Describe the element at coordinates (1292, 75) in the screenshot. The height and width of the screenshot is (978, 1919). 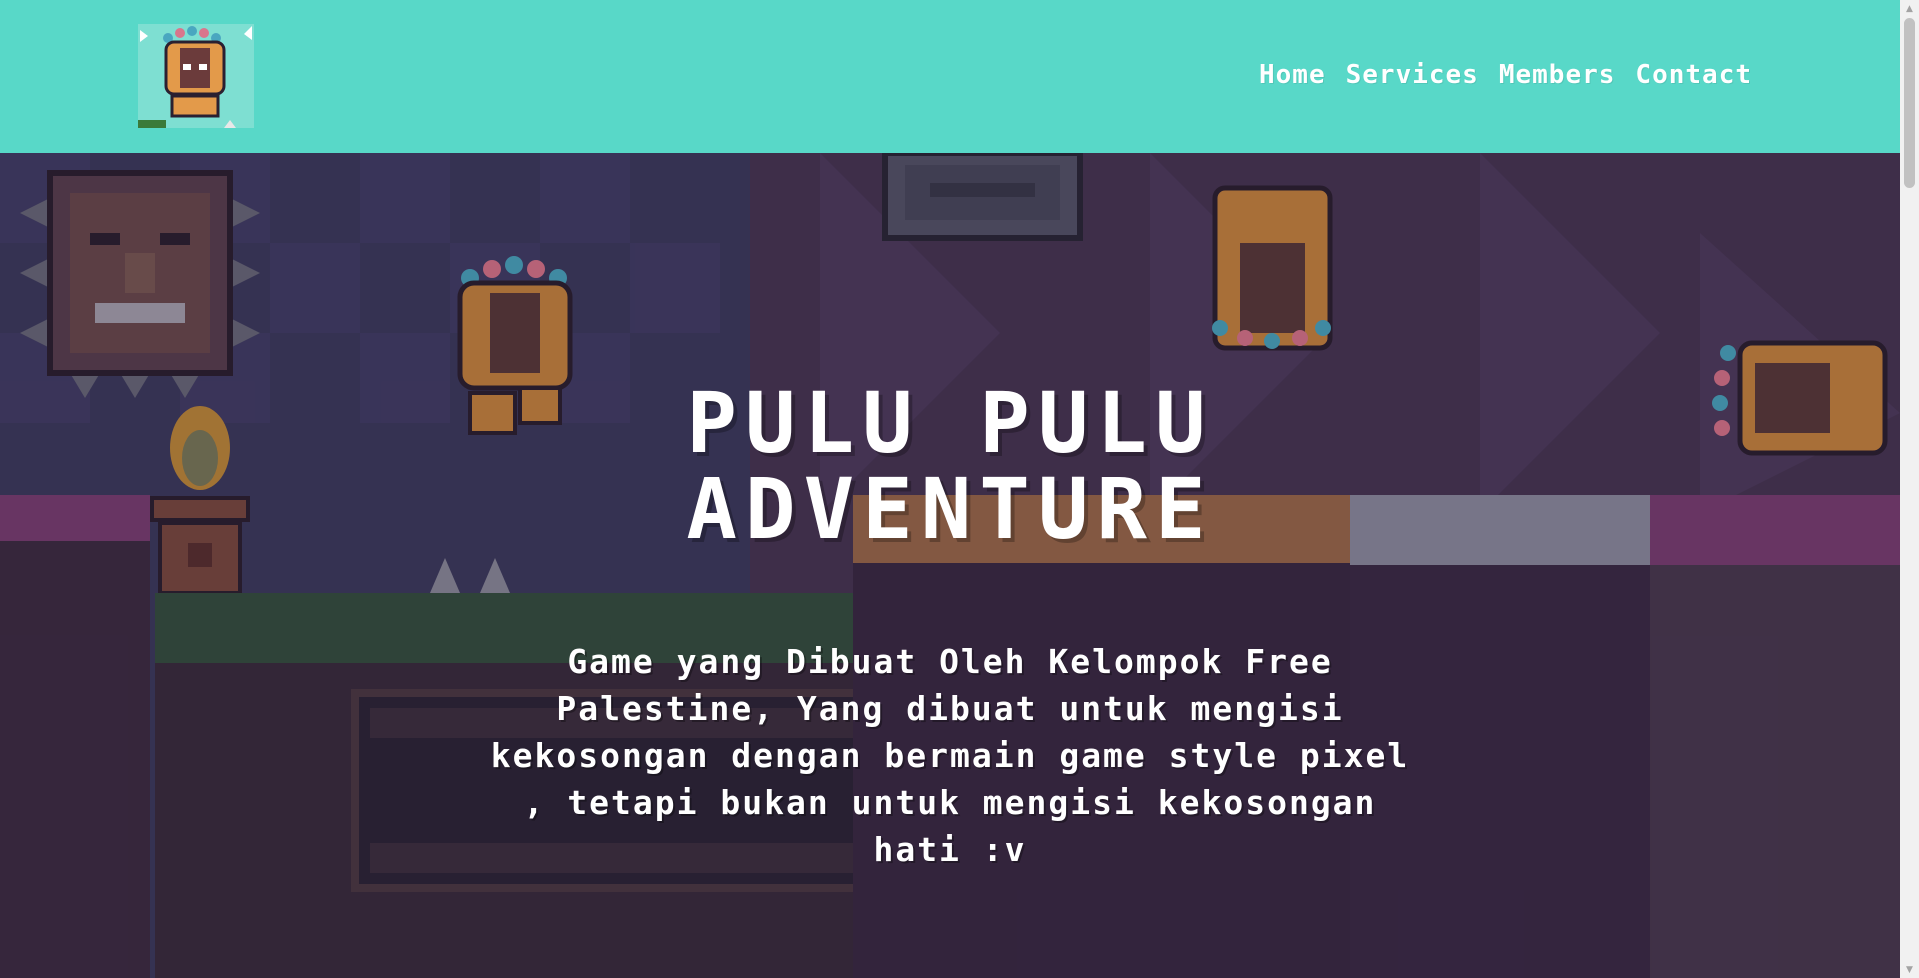
I see `nav-home-link: Home` at that location.